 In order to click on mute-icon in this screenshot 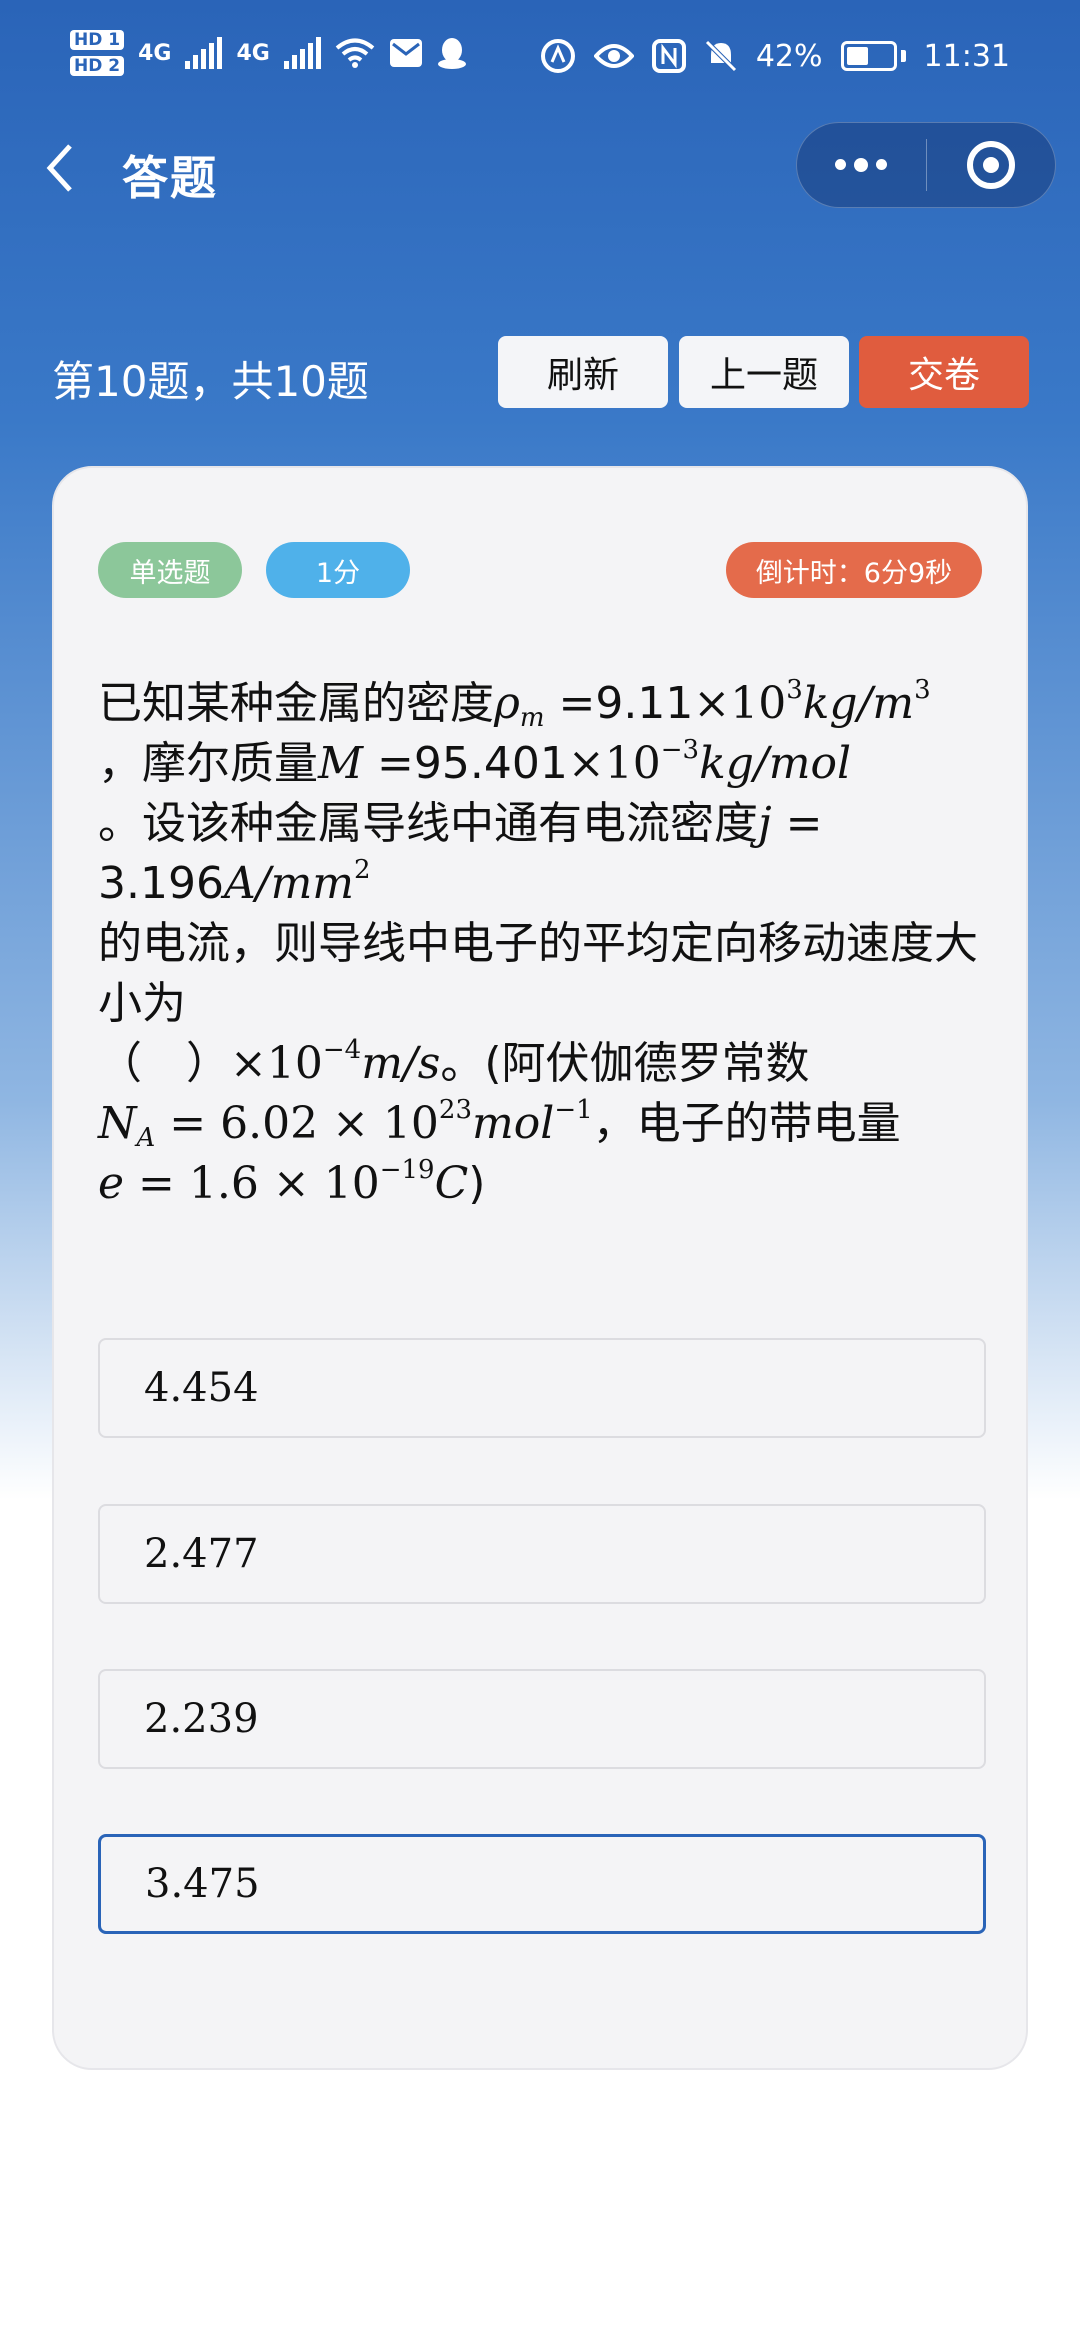, I will do `click(721, 56)`.